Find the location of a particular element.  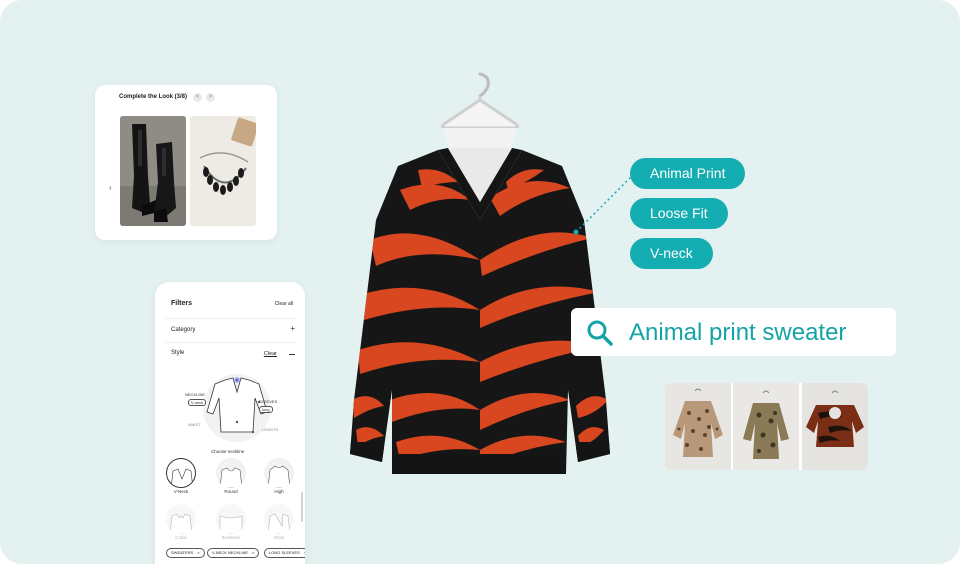

tag-loose-fit: Loose Fit is located at coordinates (679, 213).